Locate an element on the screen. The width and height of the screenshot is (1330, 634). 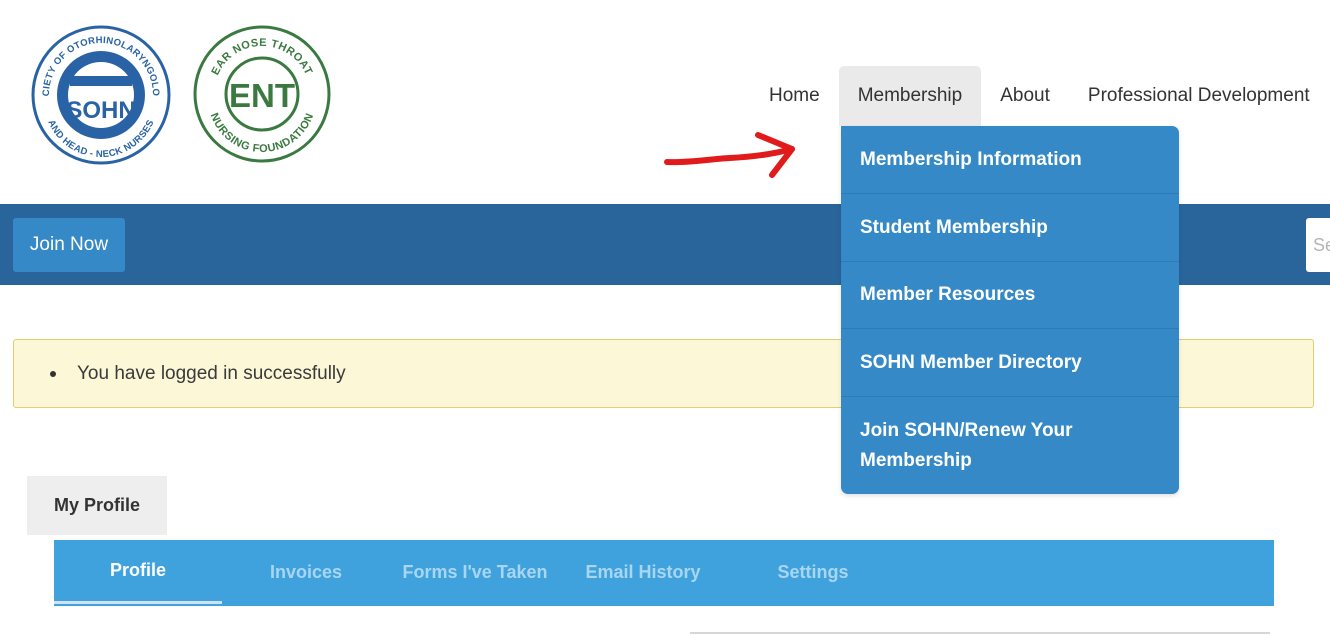
tab-email-history: Email History is located at coordinates (643, 572).